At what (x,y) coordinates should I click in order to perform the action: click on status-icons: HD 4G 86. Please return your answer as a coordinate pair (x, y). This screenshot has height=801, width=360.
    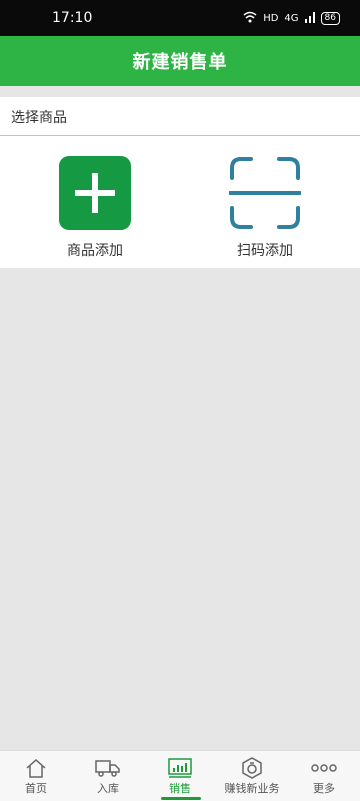
    Looking at the image, I should click on (291, 18).